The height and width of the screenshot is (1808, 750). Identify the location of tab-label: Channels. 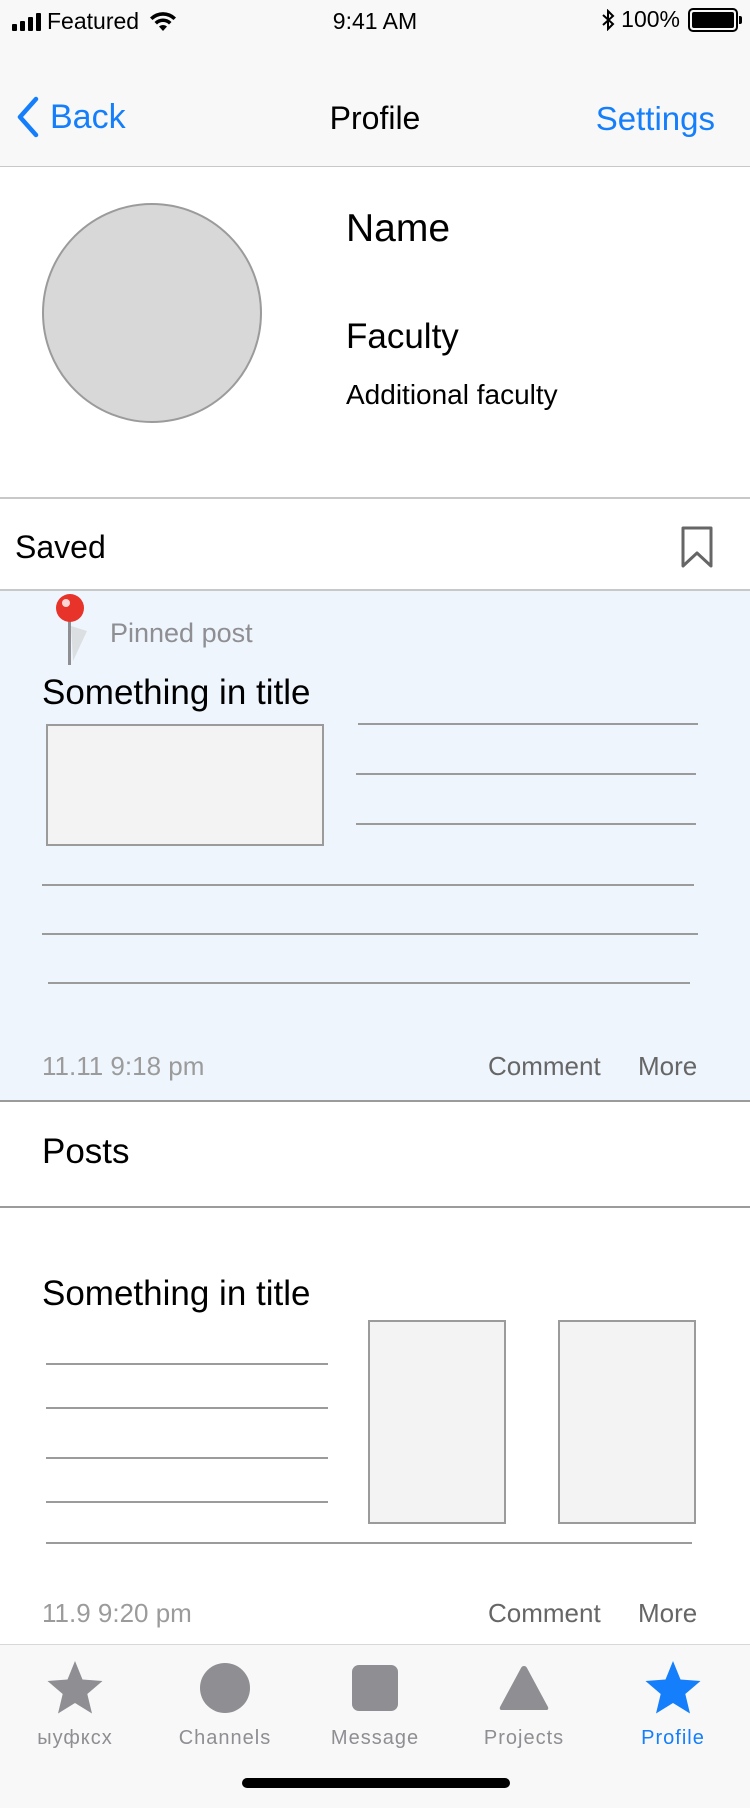
(225, 1738).